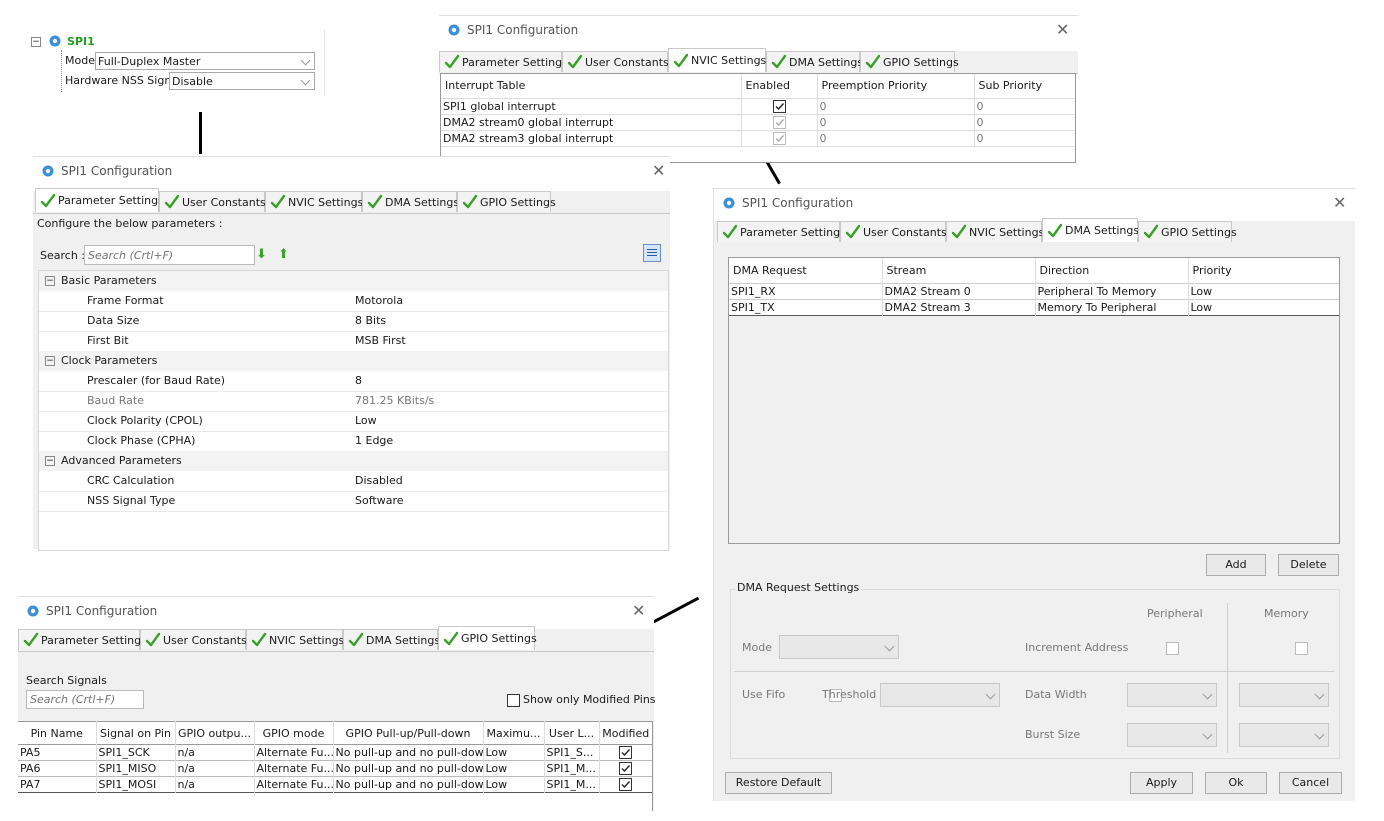 Image resolution: width=1384 pixels, height=821 pixels. Describe the element at coordinates (358, 381) in the screenshot. I see `parameter-value: 8` at that location.